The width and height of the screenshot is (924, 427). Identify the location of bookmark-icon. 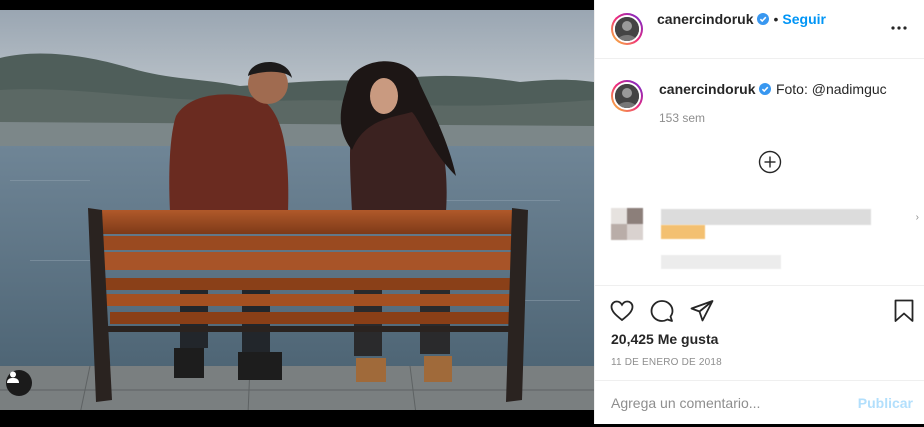
(904, 310).